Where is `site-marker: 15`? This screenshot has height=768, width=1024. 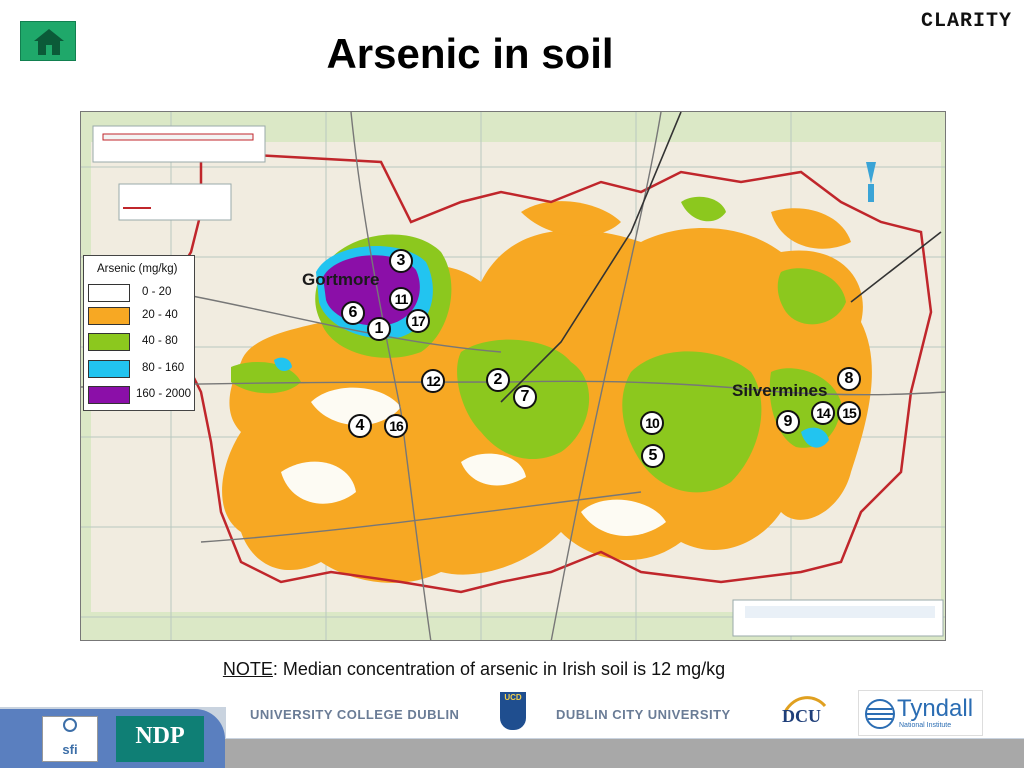
site-marker: 15 is located at coordinates (849, 413).